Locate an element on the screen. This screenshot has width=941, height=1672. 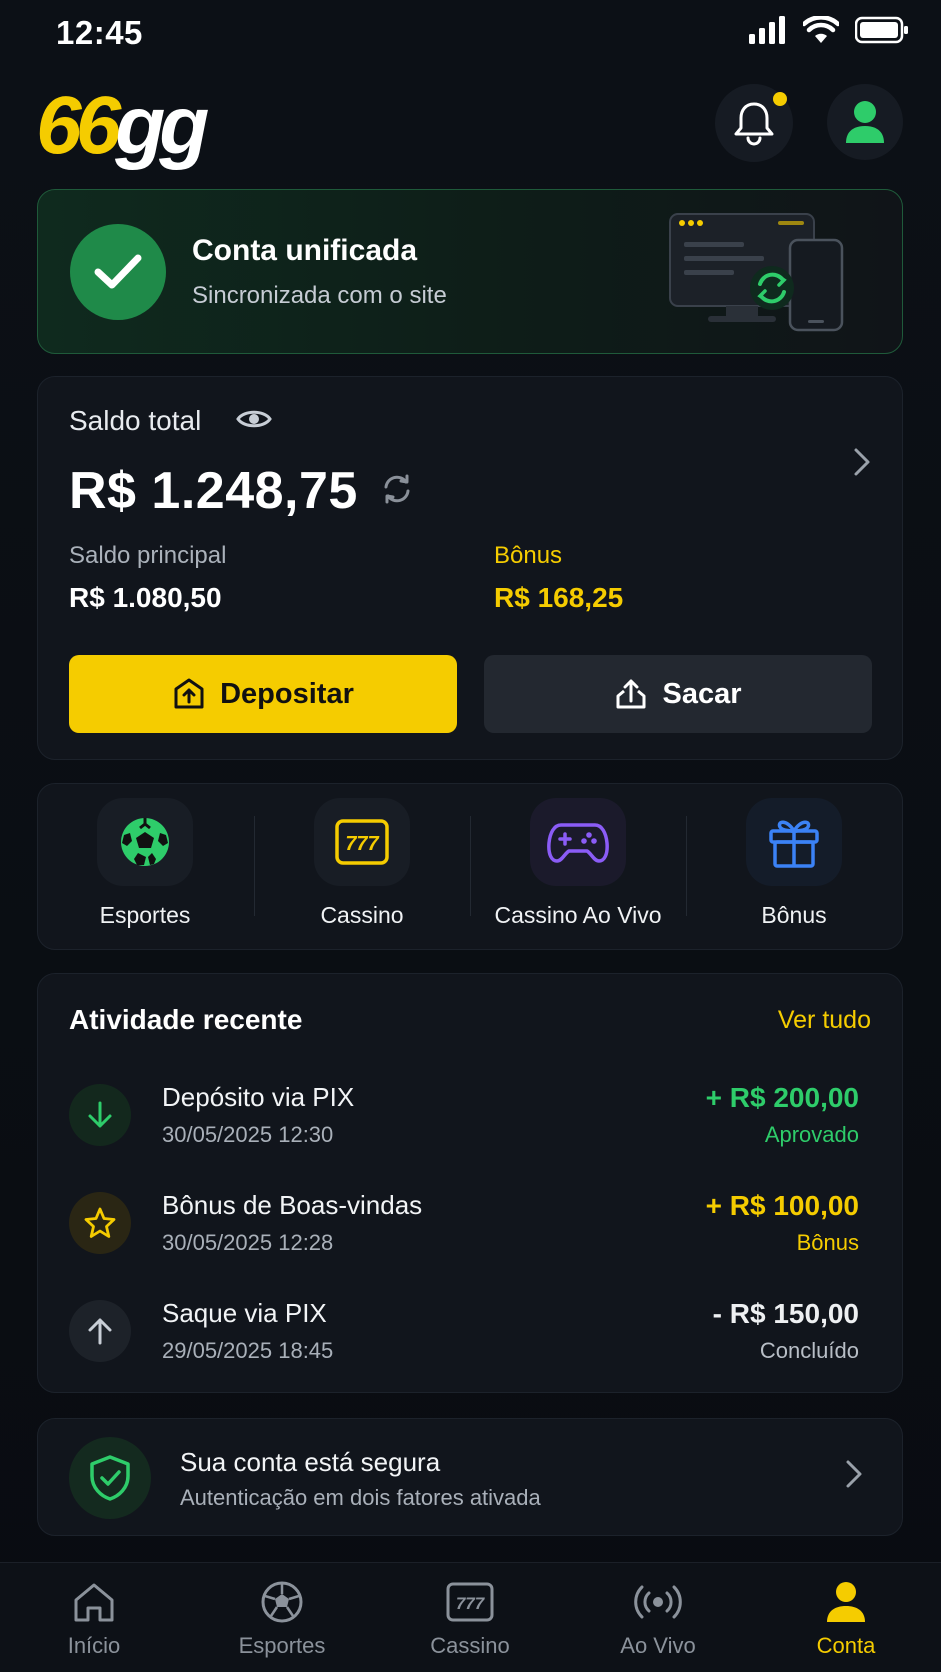
quick-link-label: Cassino is located at coordinates (362, 915).